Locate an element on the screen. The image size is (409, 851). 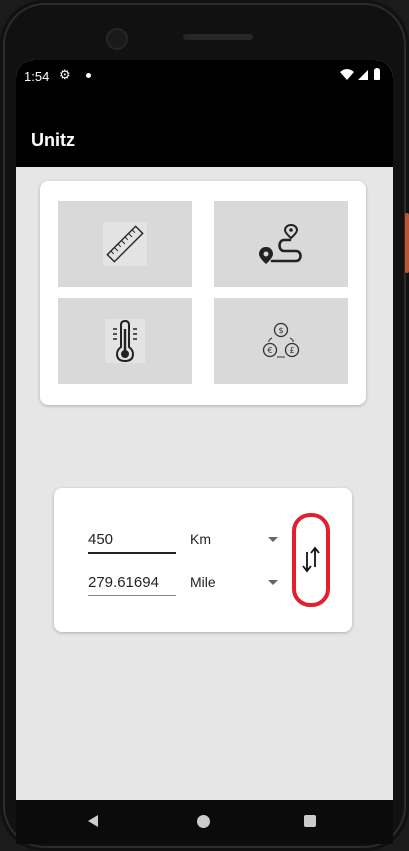
category-currency-button: $ € £ is located at coordinates (281, 341).